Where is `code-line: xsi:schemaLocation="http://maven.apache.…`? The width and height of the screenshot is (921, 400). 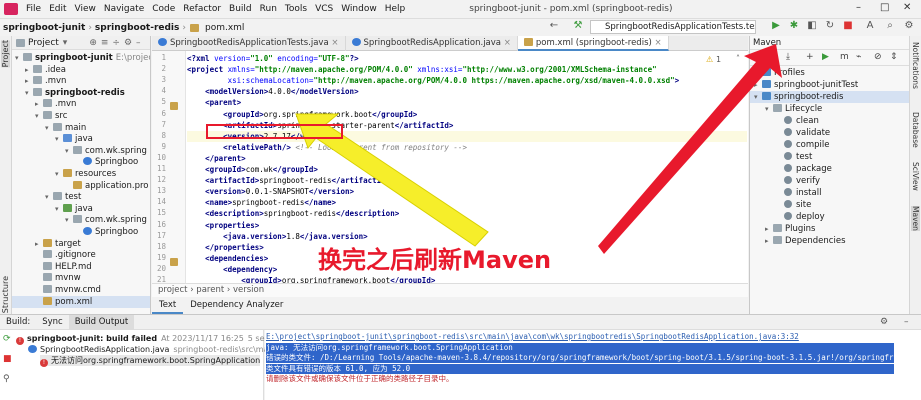
code-line: xsi:schemaLocation="http://maven.apache.… is located at coordinates (433, 80).